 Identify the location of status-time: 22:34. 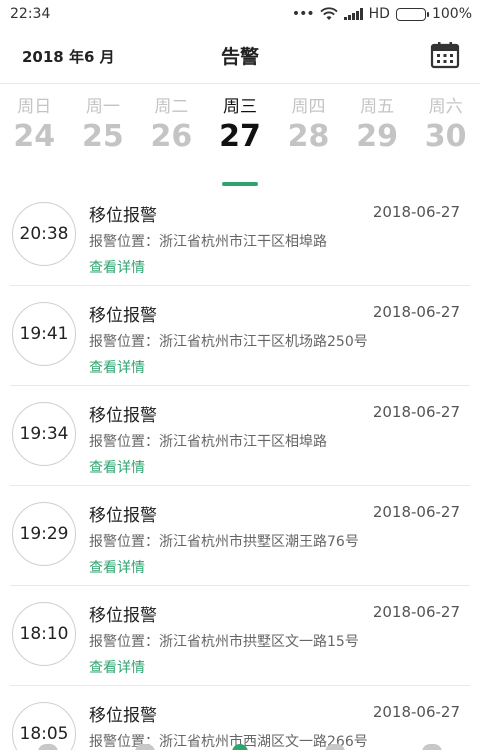
(30, 14).